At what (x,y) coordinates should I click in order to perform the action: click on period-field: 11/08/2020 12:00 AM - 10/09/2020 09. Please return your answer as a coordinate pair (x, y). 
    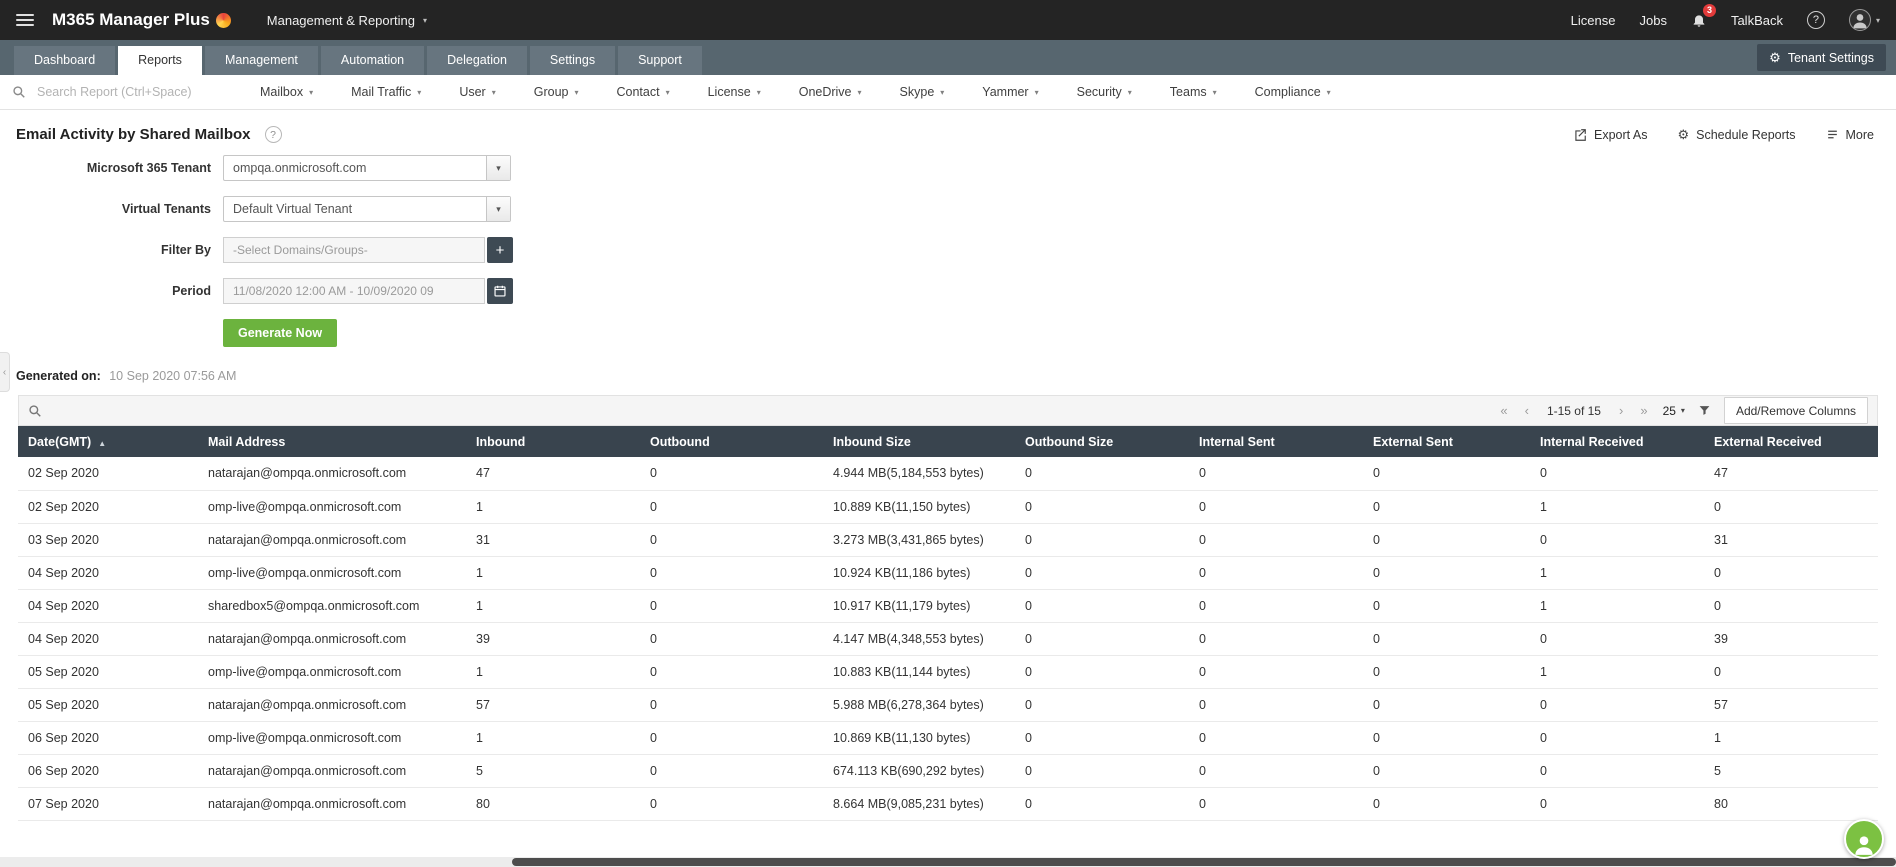
    Looking at the image, I should click on (354, 291).